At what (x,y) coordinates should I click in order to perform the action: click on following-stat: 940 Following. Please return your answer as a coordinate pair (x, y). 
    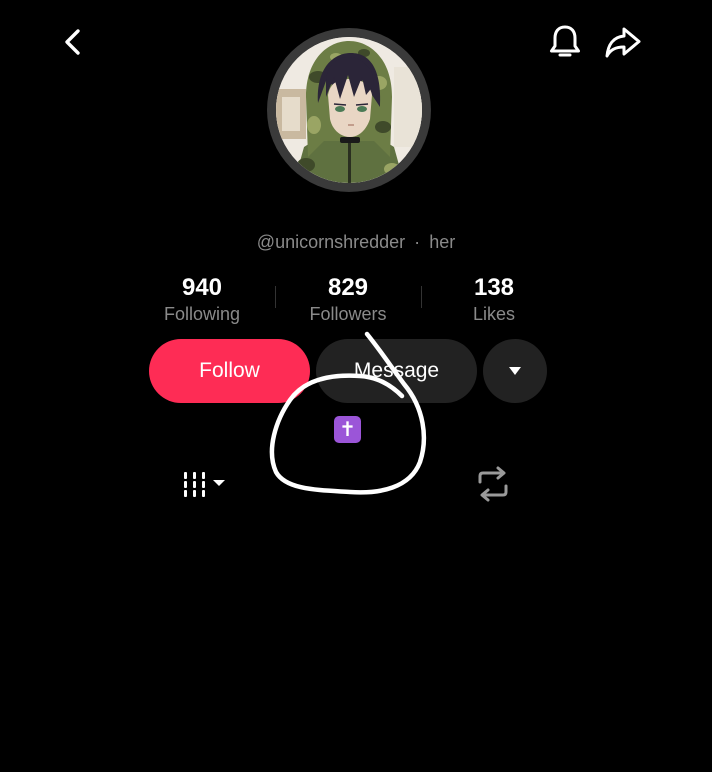
    Looking at the image, I should click on (202, 300).